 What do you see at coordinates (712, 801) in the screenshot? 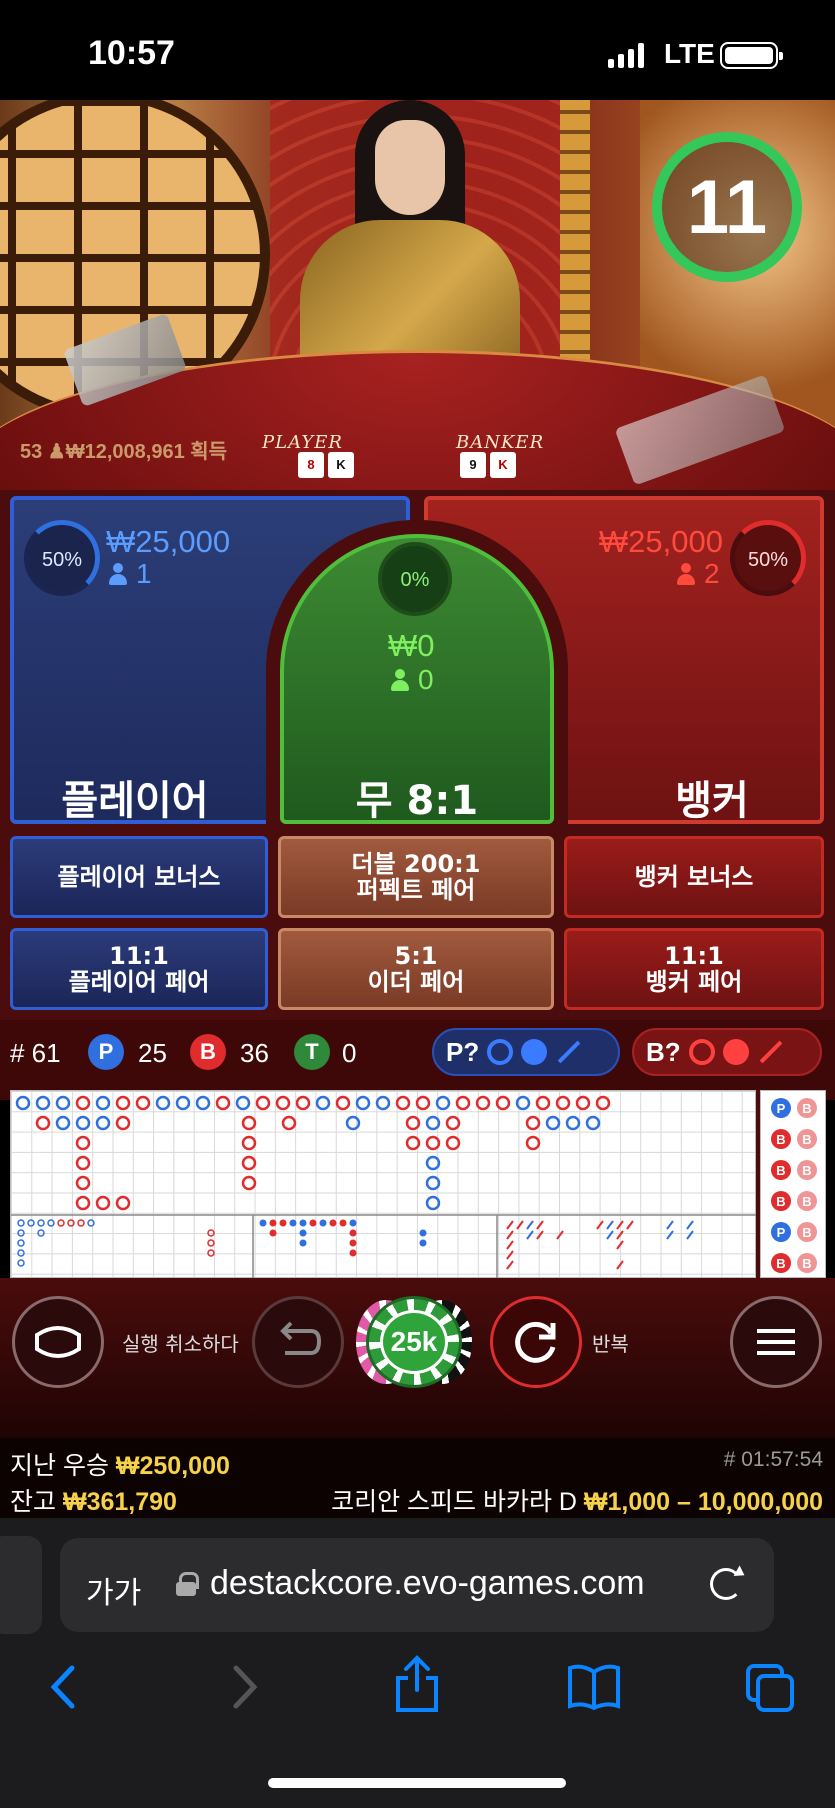
I see `banker-bet-label: 뱅커` at bounding box center [712, 801].